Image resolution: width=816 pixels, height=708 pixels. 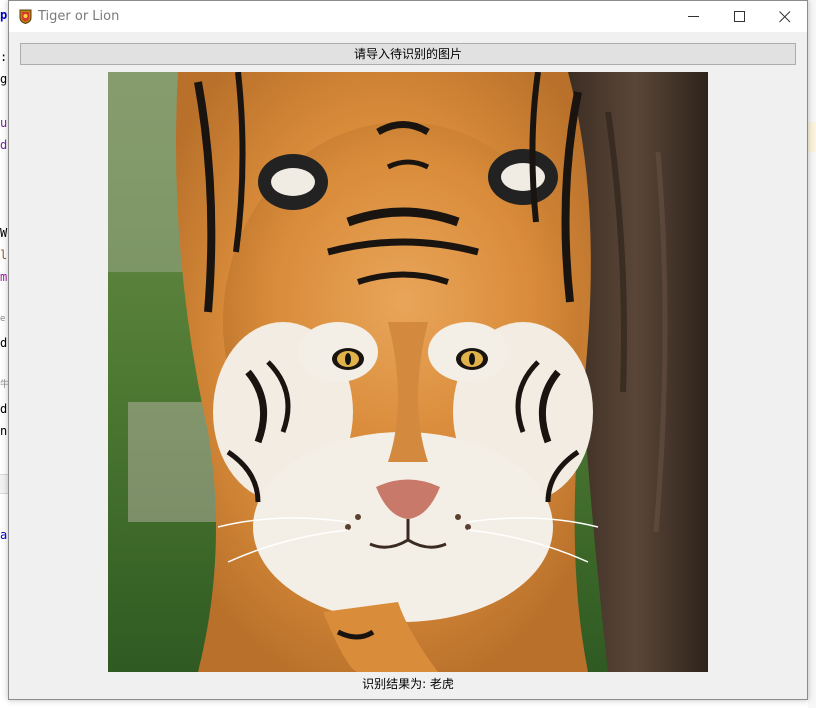 I want to click on close-button, so click(x=785, y=16).